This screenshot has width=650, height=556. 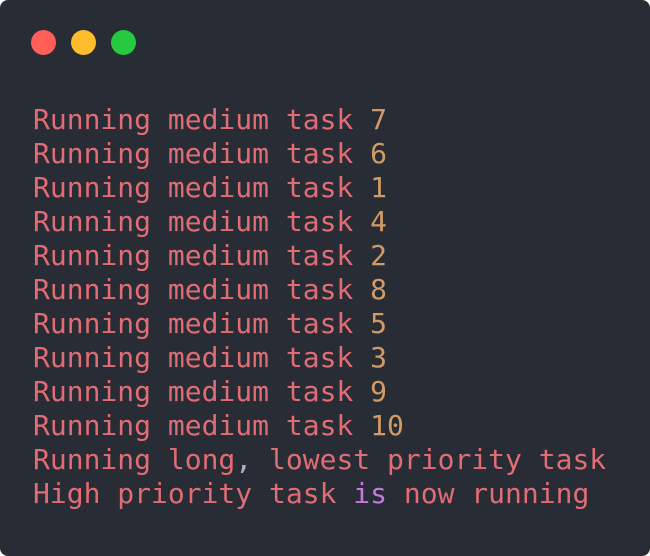 What do you see at coordinates (379, 187) in the screenshot?
I see `task-number: 1` at bounding box center [379, 187].